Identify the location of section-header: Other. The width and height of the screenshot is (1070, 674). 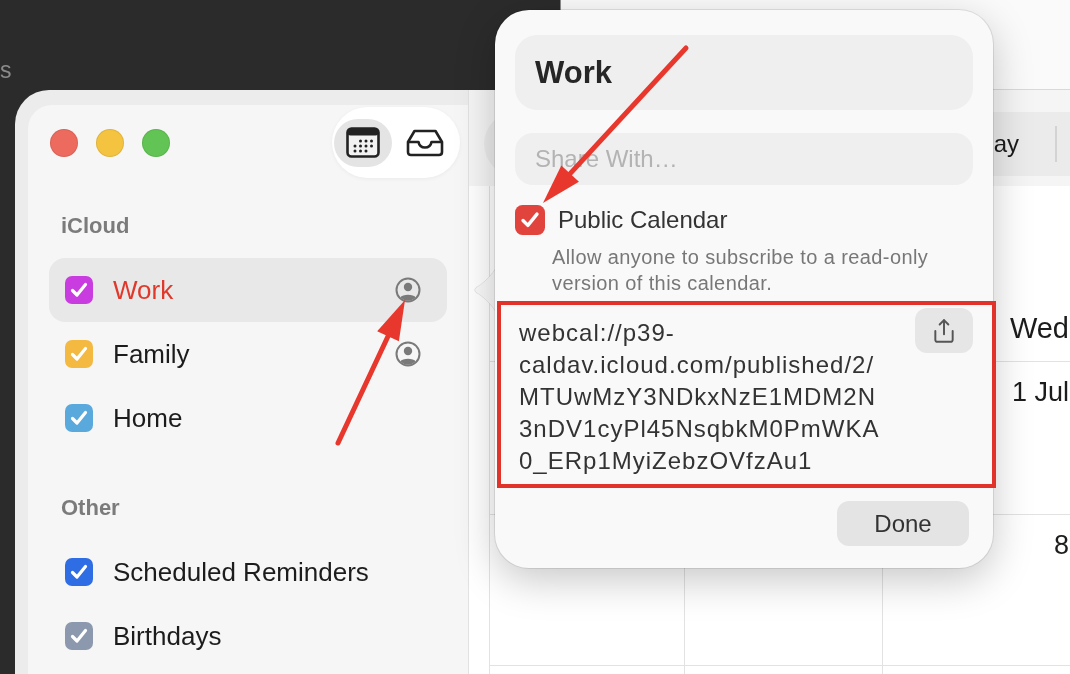
(90, 508).